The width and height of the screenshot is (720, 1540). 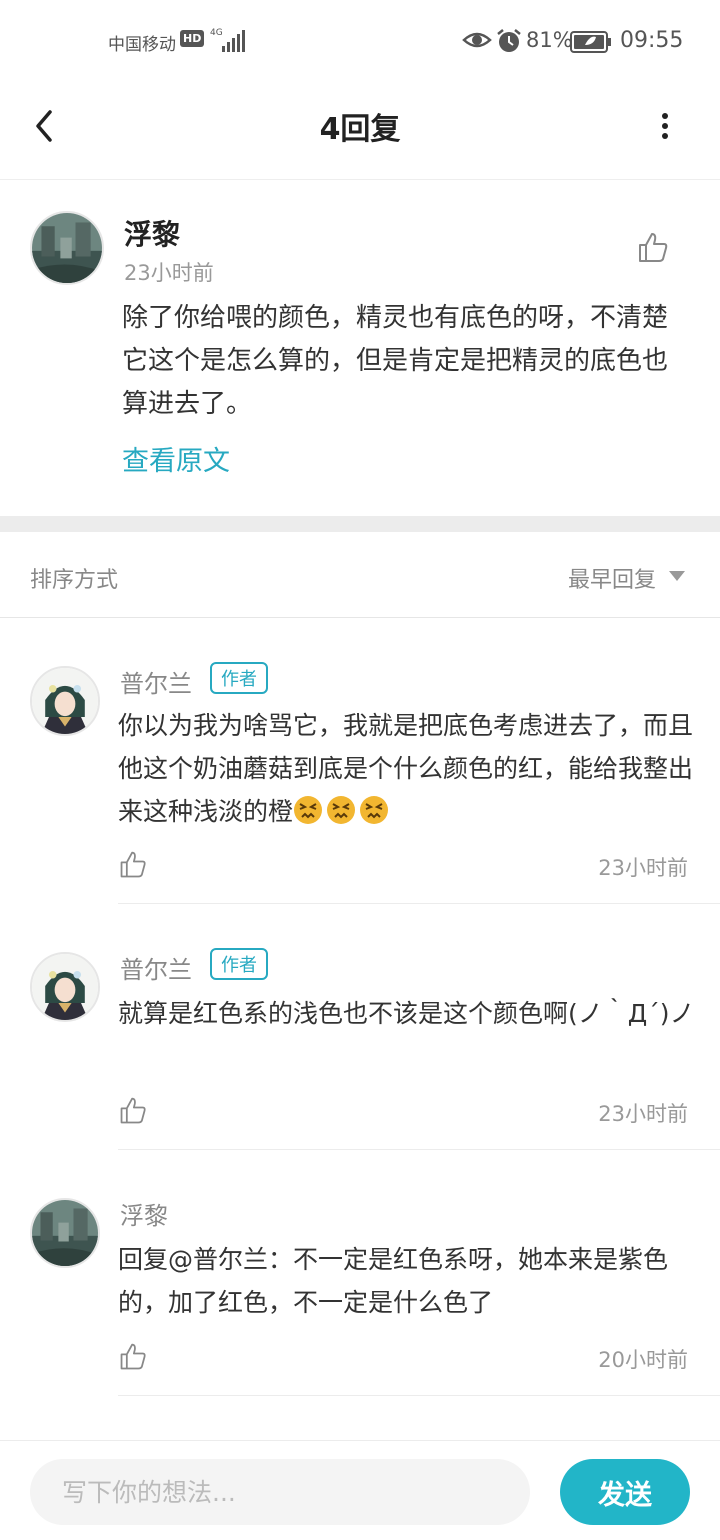 I want to click on eye-icon, so click(x=477, y=40).